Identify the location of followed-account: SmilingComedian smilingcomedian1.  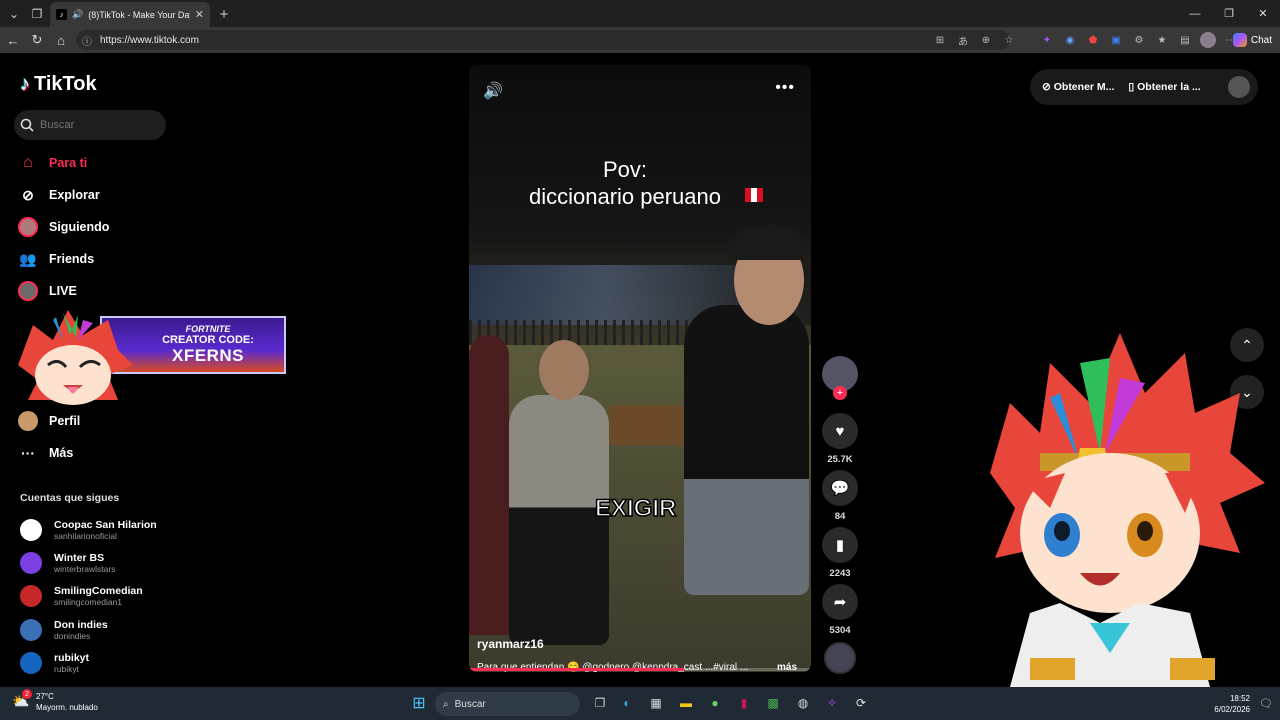
(100, 596).